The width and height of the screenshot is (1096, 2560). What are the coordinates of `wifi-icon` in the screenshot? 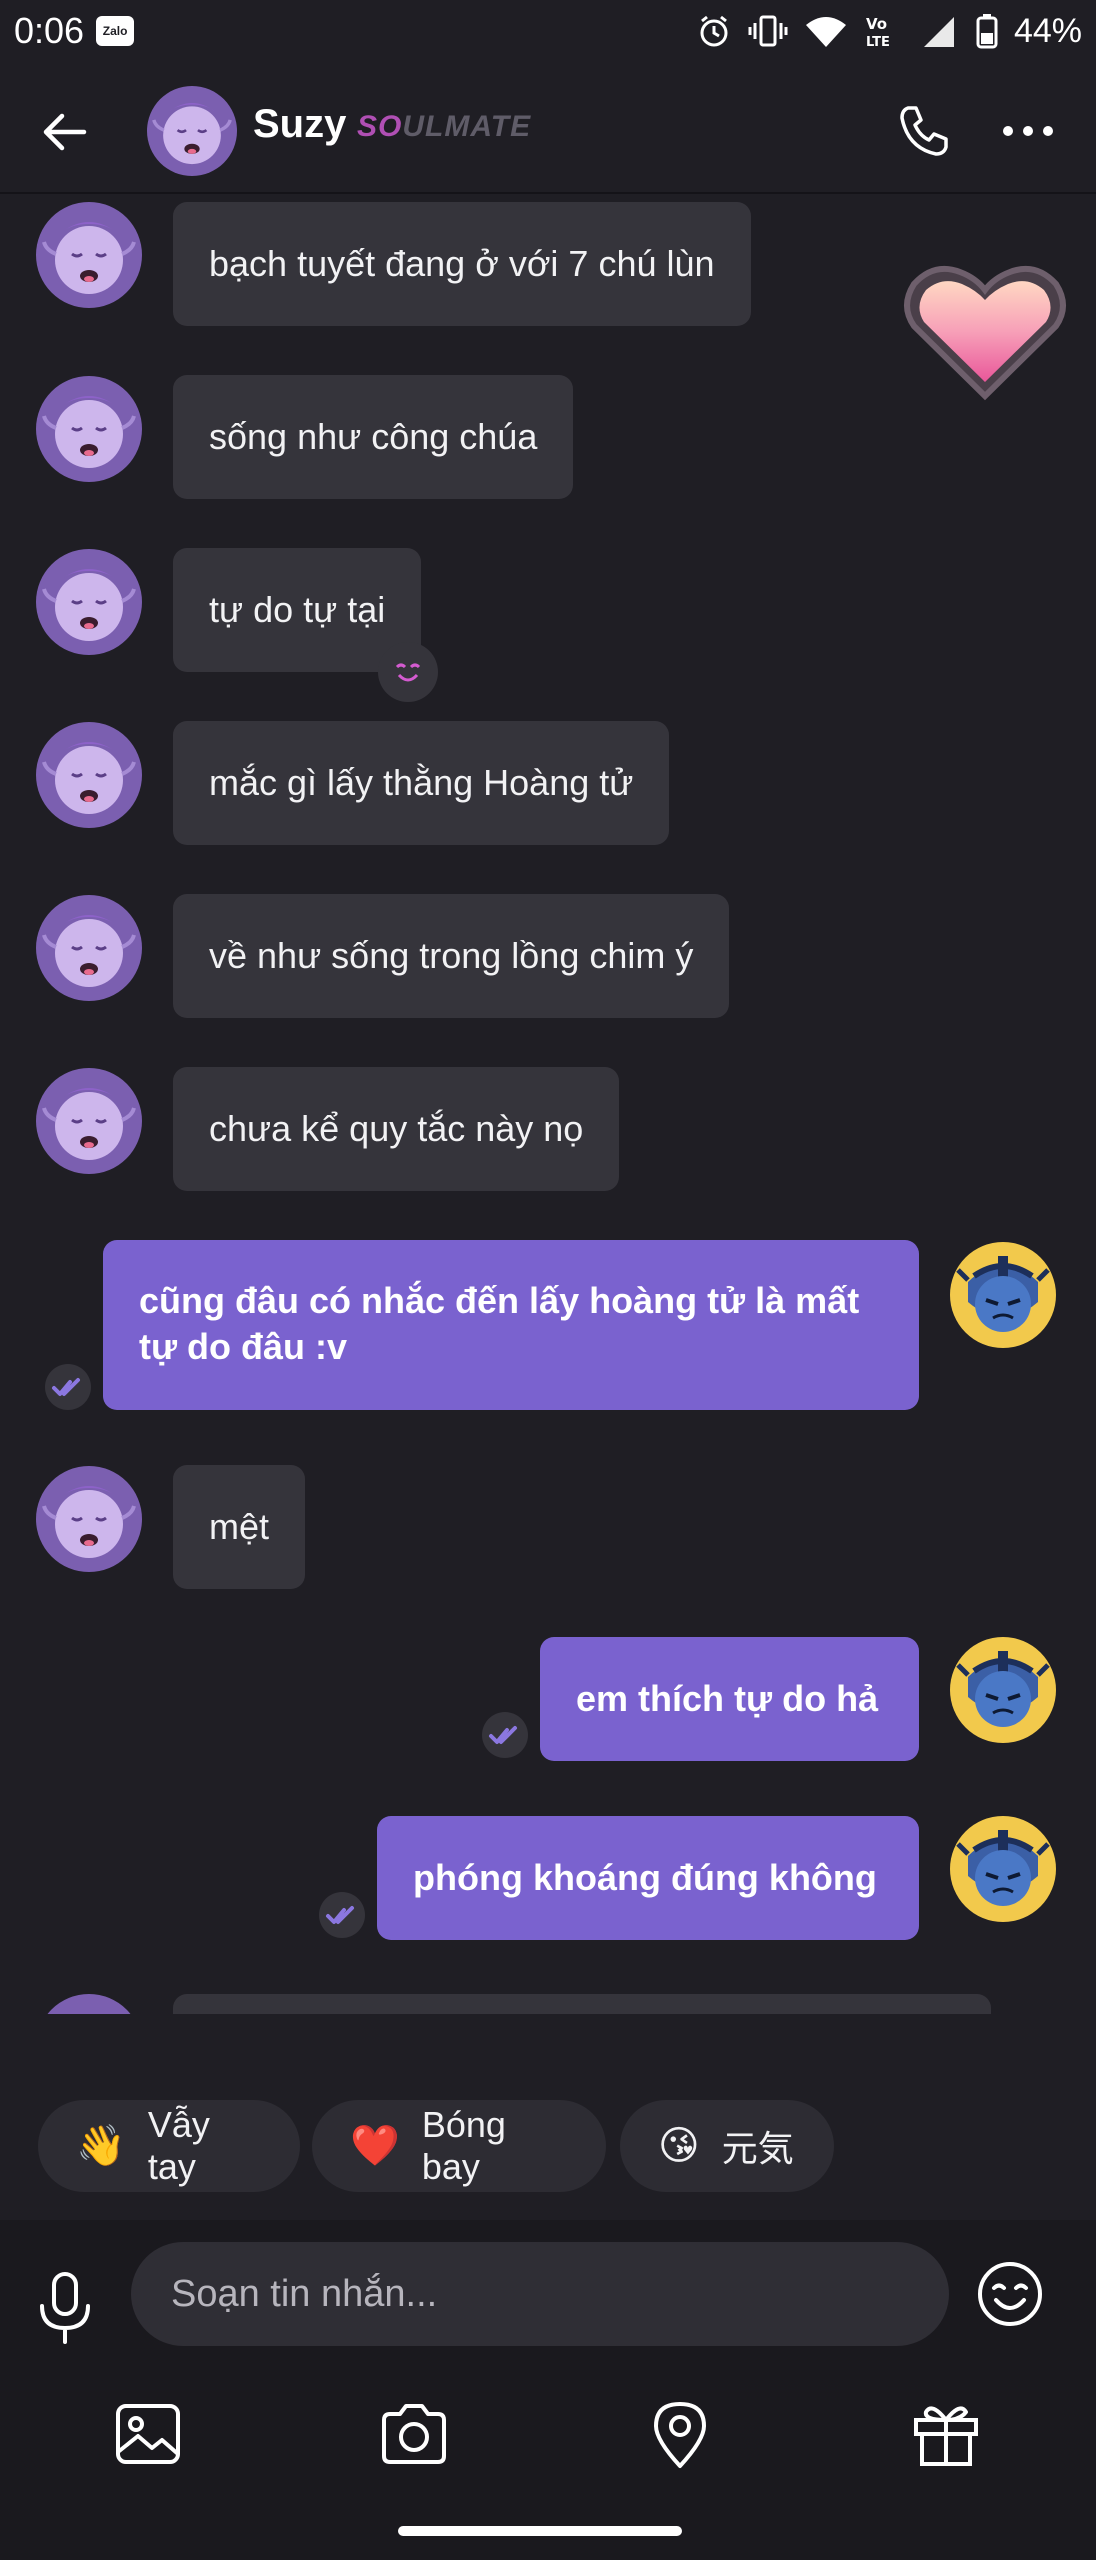 It's located at (825, 32).